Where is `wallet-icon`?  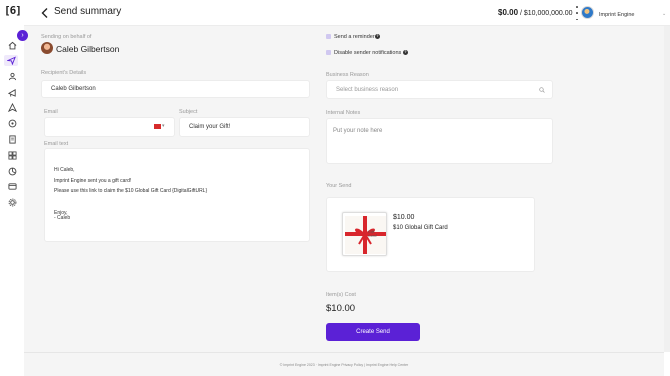
wallet-icon is located at coordinates (12, 186).